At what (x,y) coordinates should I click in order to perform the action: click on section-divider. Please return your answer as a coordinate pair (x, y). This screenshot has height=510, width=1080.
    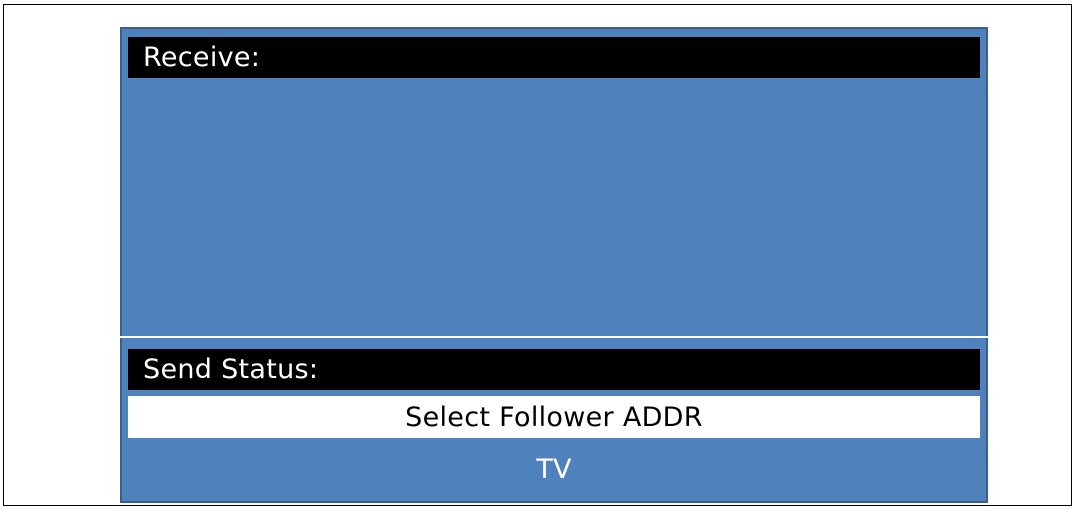
    Looking at the image, I should click on (554, 337).